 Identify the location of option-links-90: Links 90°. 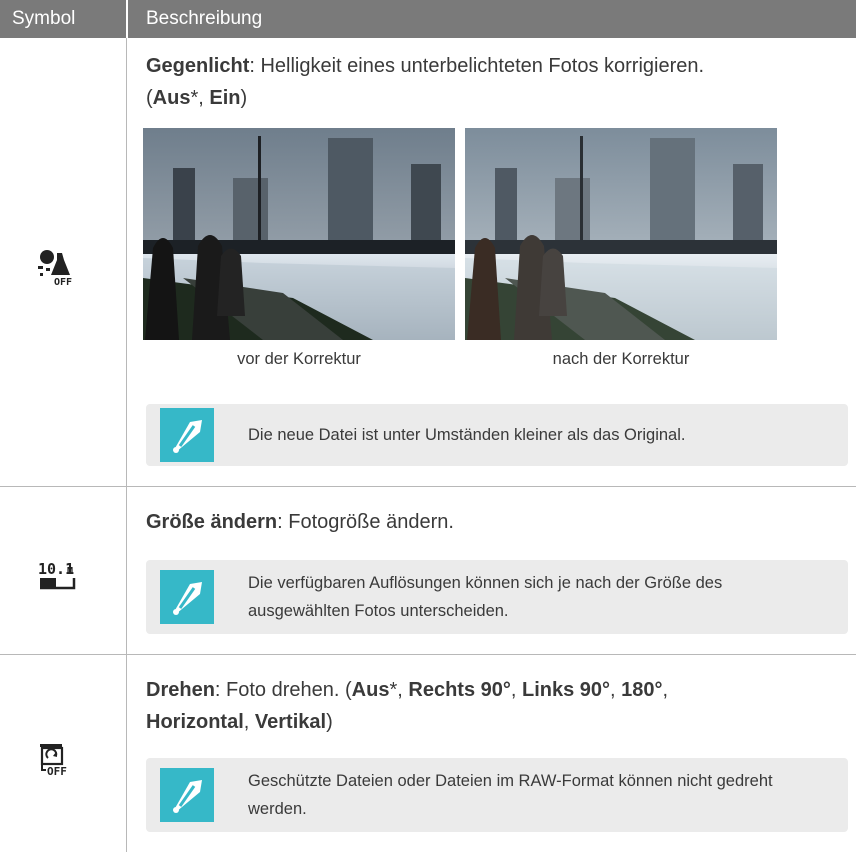
(566, 690).